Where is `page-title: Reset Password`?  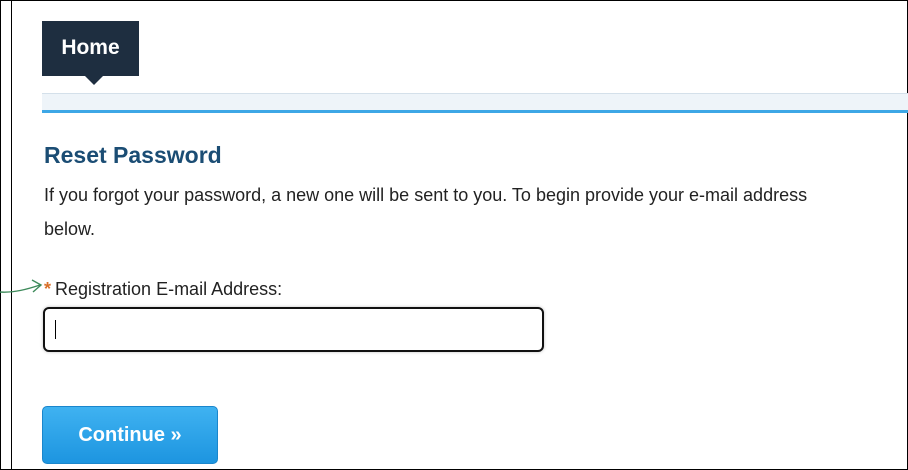 page-title: Reset Password is located at coordinates (133, 155).